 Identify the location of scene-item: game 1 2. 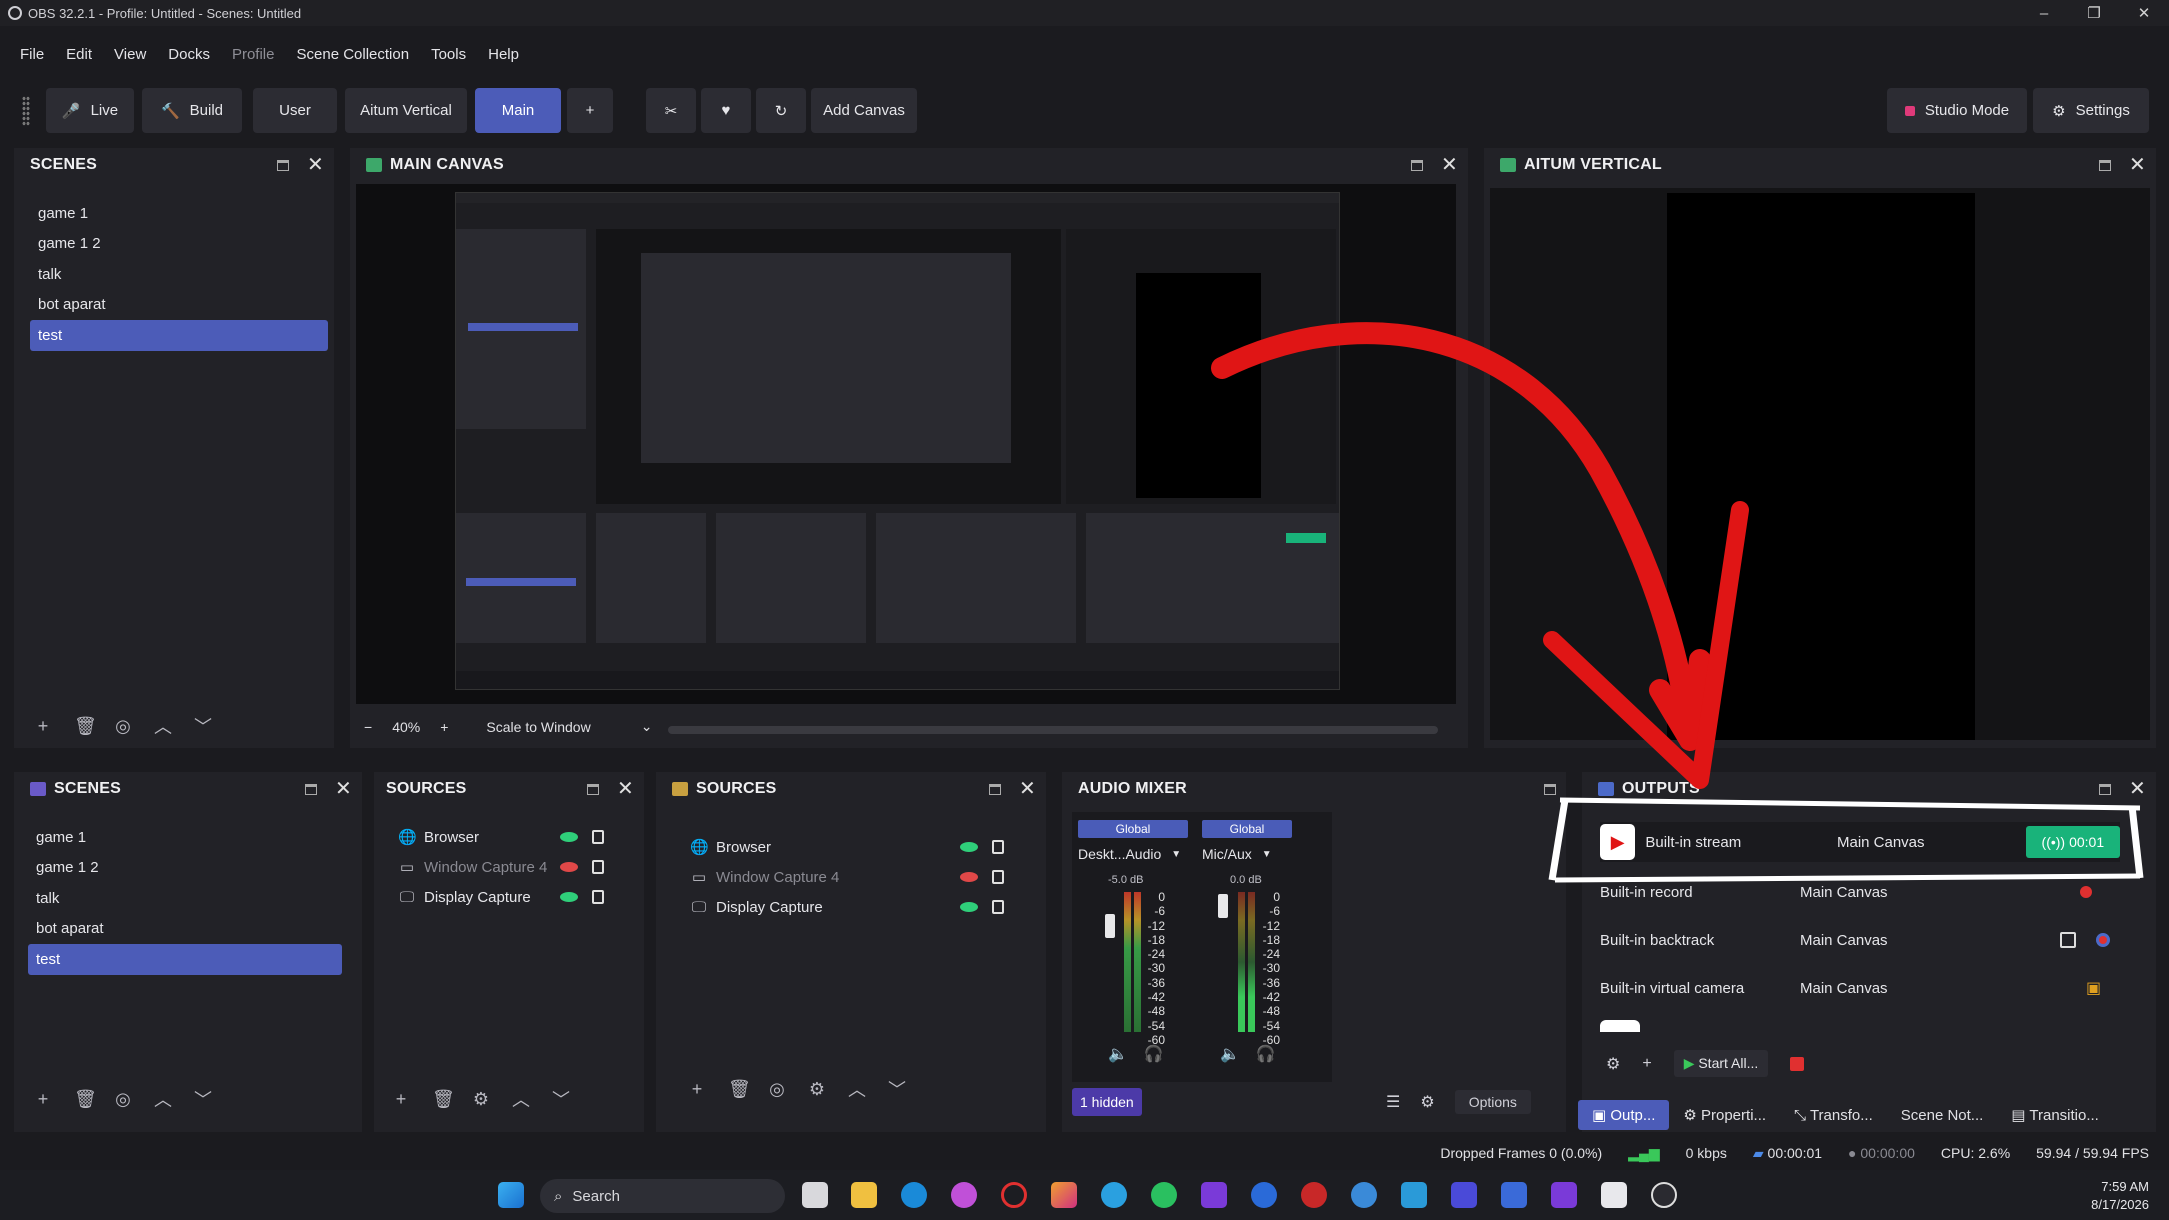
(185, 868).